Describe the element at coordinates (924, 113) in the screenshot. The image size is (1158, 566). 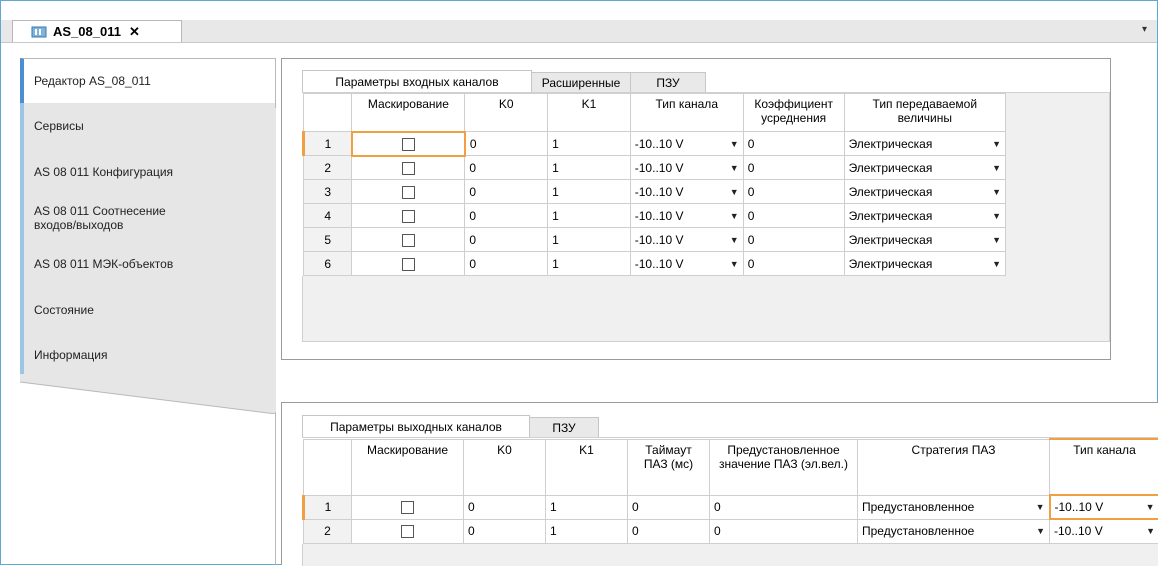
I see `header-value-type: Тип передаваемой величины` at that location.